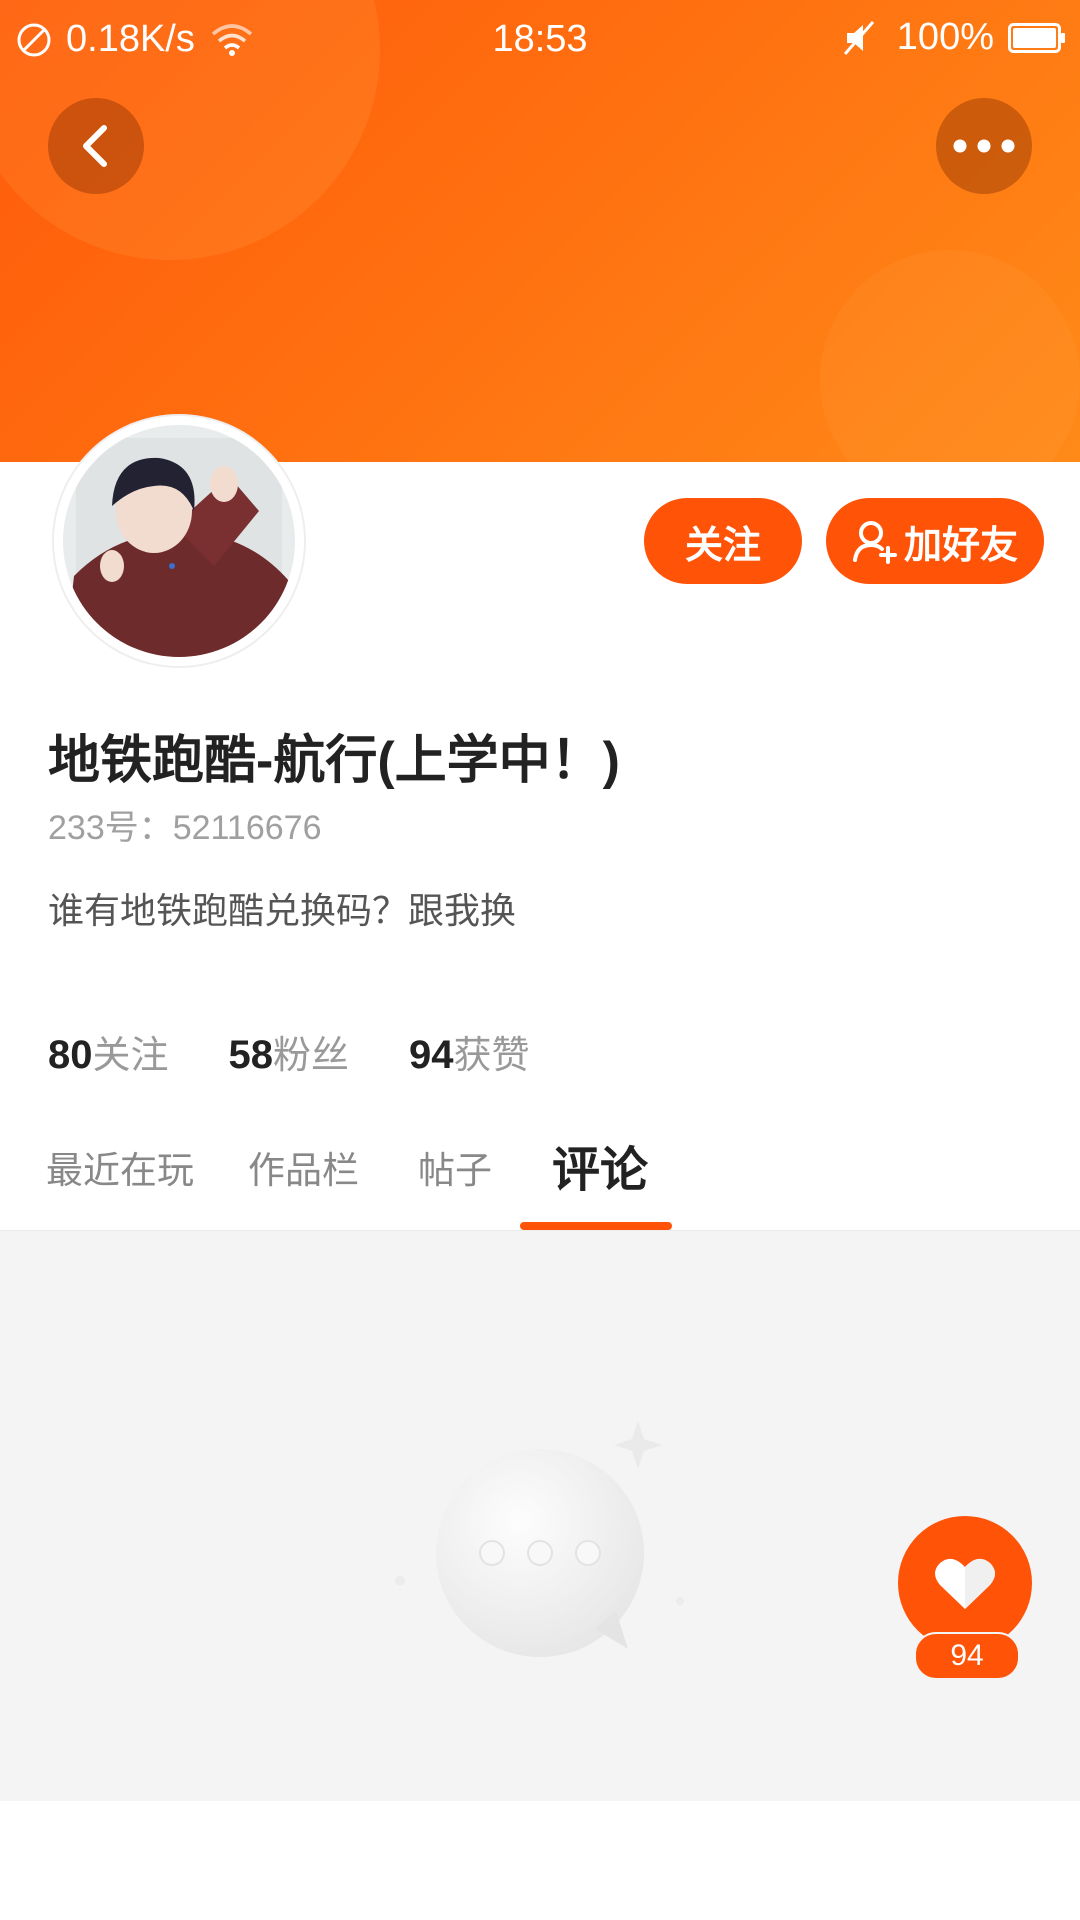  What do you see at coordinates (539, 1539) in the screenshot?
I see `empty-comment-bubble-icon` at bounding box center [539, 1539].